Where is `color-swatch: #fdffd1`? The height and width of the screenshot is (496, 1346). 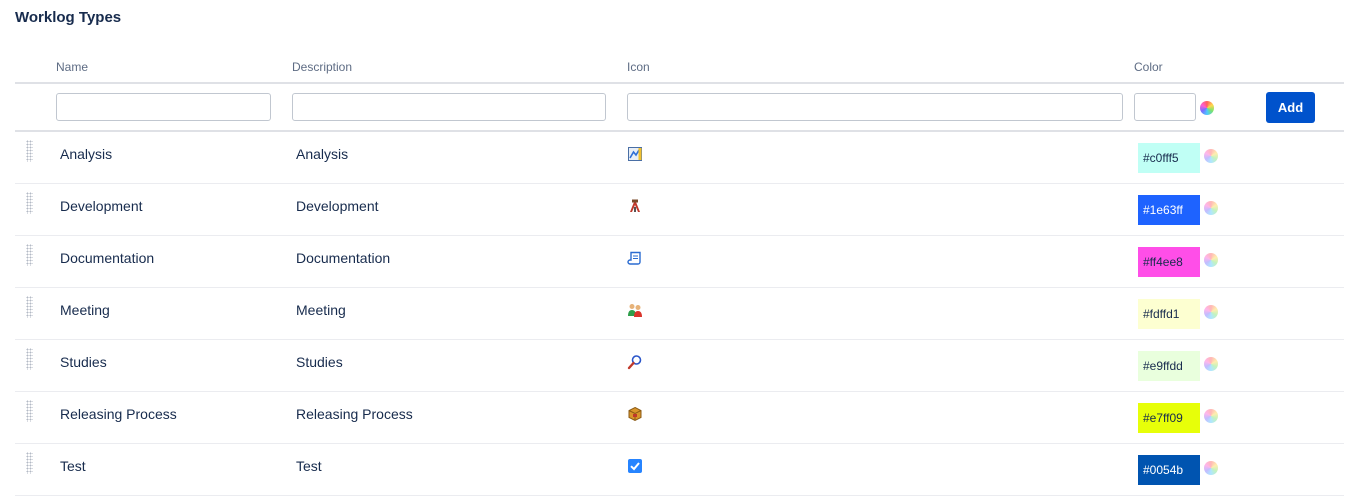
color-swatch: #fdffd1 is located at coordinates (1169, 314).